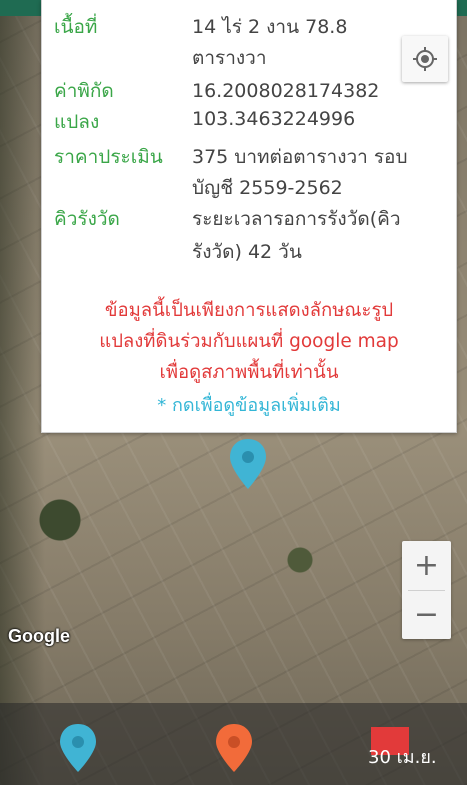 The image size is (467, 785). Describe the element at coordinates (300, 157) in the screenshot. I see `appraisal-price-line1: 375 บาทต่อตารางวา รอบ` at that location.